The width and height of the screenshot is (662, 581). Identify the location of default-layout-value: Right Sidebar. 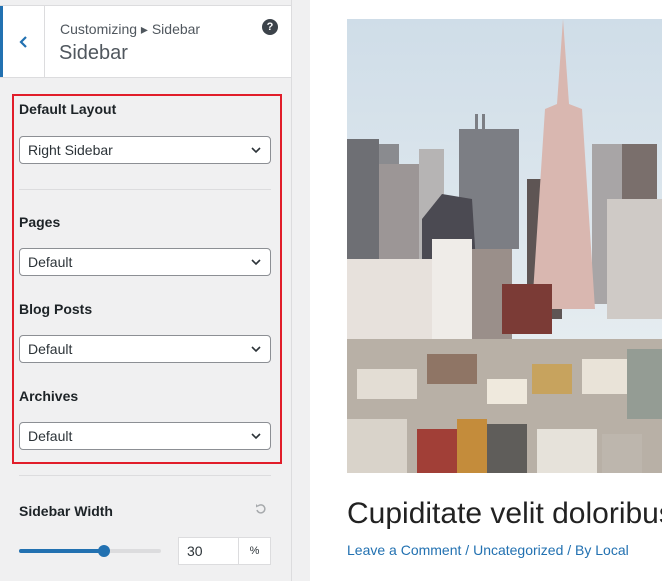
(70, 150).